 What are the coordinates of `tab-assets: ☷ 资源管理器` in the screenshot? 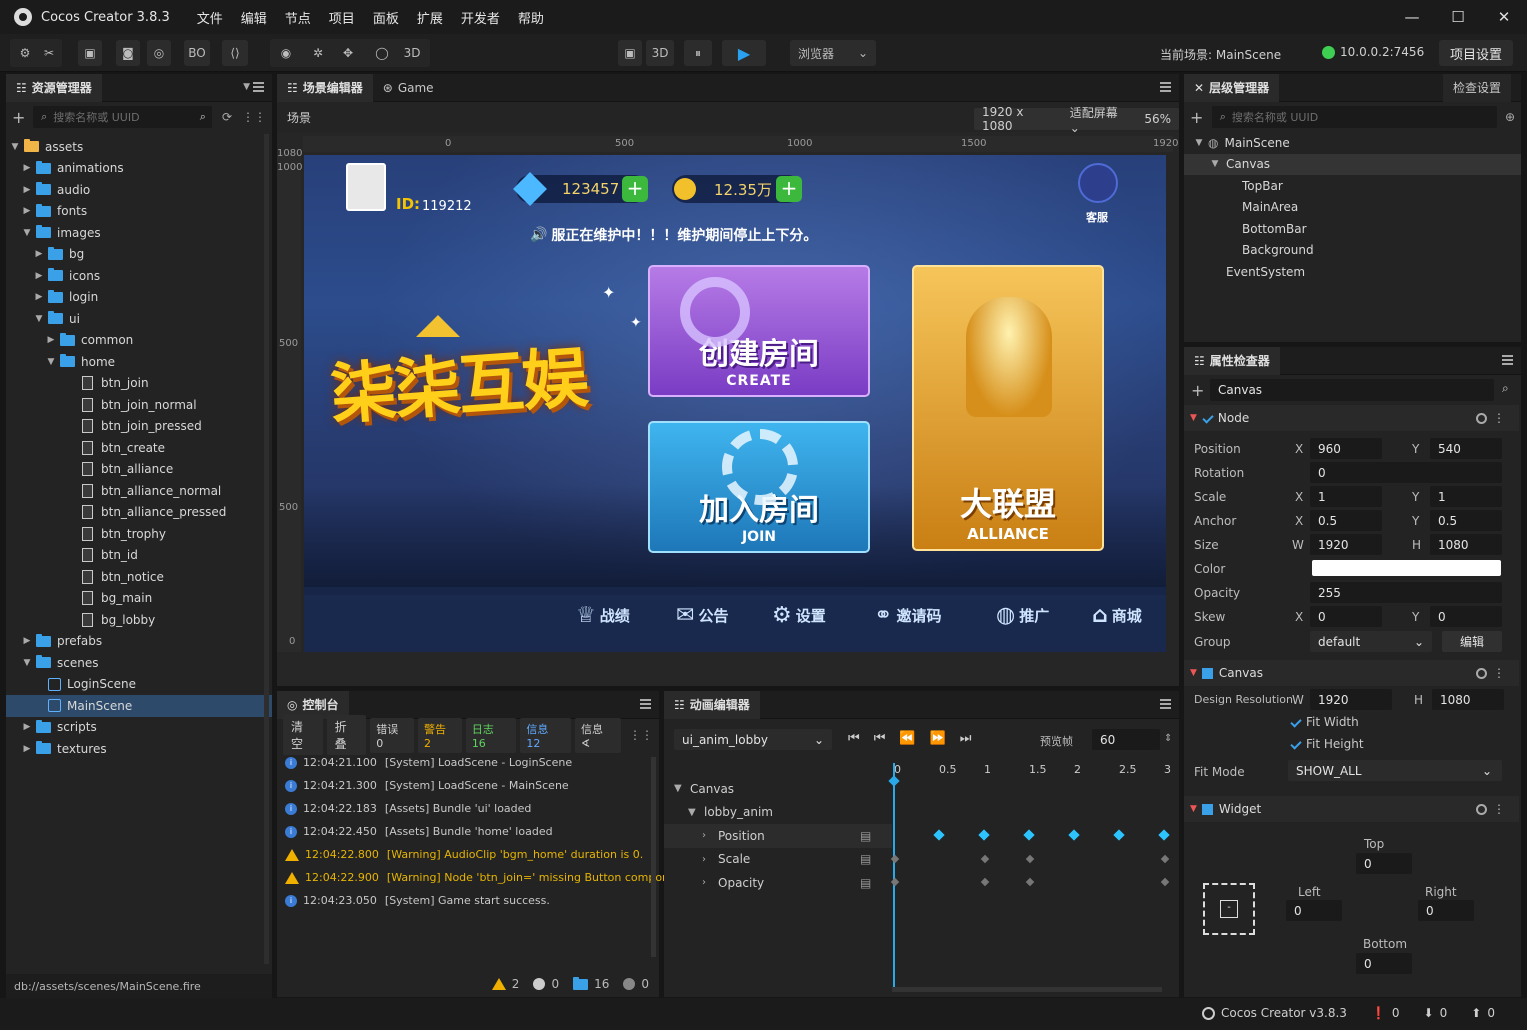 It's located at (54, 87).